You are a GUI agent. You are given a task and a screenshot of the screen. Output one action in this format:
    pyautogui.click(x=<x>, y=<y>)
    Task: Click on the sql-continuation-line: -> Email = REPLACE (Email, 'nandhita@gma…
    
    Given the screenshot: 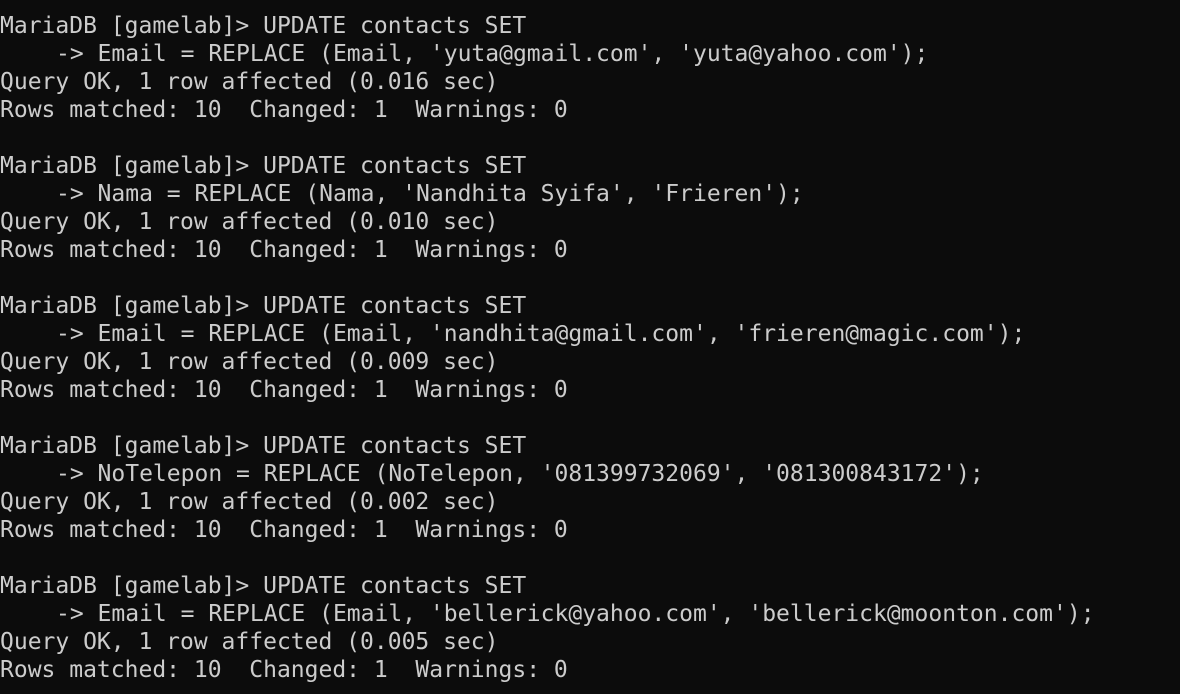 What is the action you would take?
    pyautogui.click(x=541, y=334)
    